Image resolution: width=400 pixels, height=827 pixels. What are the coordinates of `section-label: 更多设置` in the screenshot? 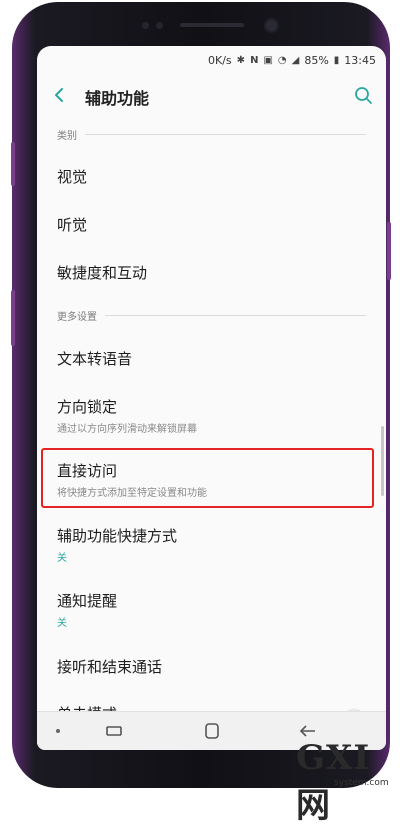 It's located at (77, 317).